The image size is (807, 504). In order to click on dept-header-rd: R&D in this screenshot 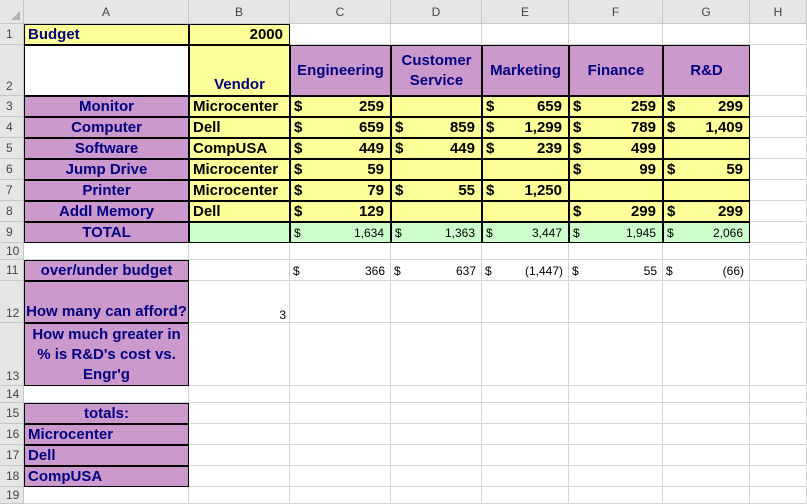, I will do `click(706, 70)`.